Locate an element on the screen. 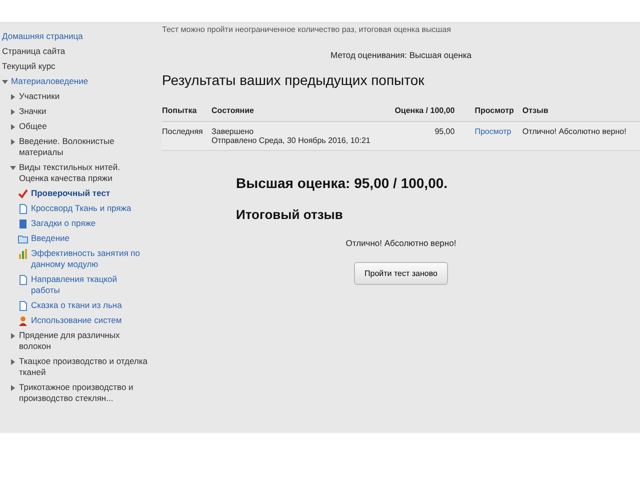 The width and height of the screenshot is (640, 480). activity-link: Сказка о ткани из льна is located at coordinates (76, 305).